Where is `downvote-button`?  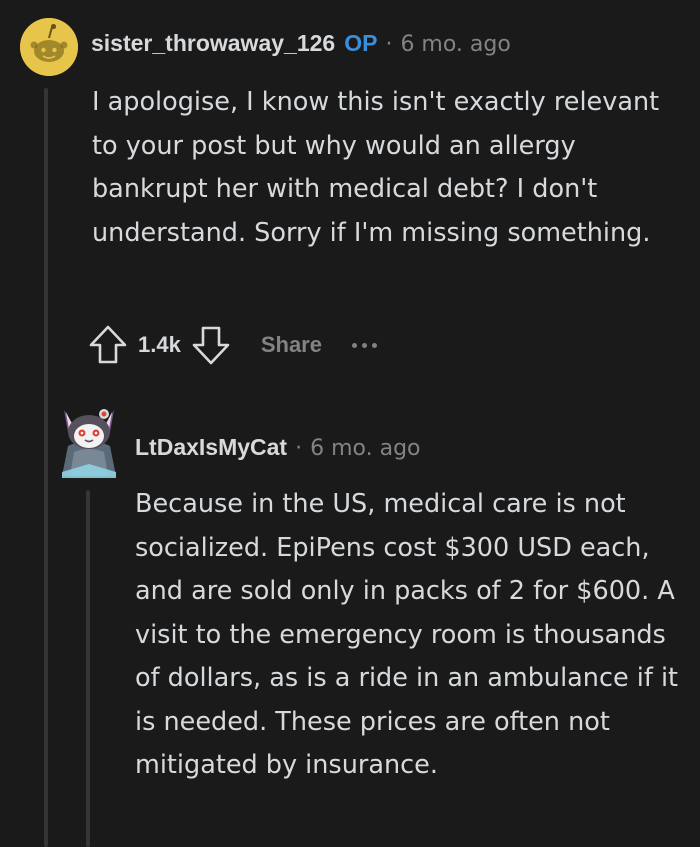 downvote-button is located at coordinates (211, 345).